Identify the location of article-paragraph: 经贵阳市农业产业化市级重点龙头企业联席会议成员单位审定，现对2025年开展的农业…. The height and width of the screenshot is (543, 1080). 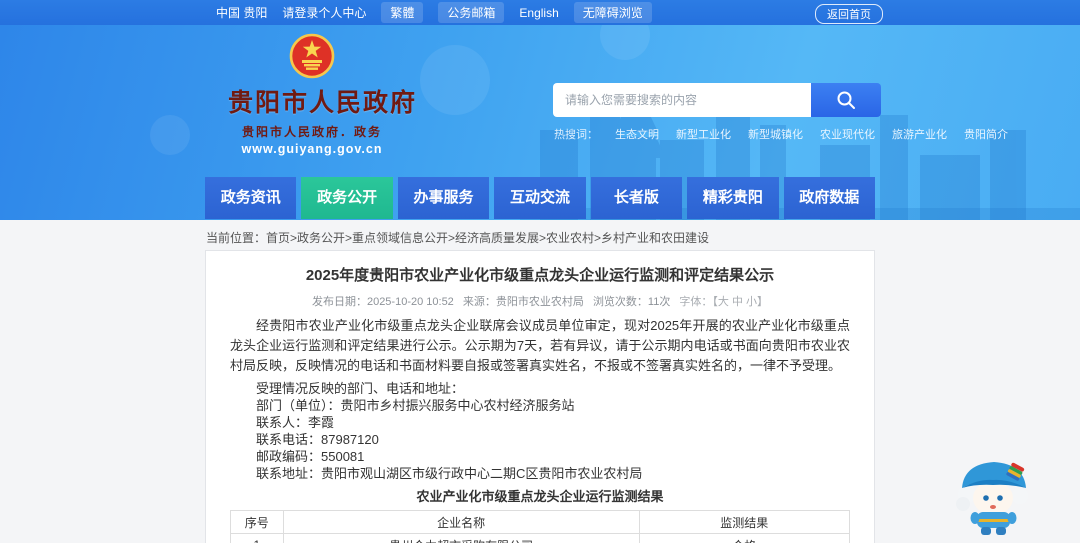
(540, 345).